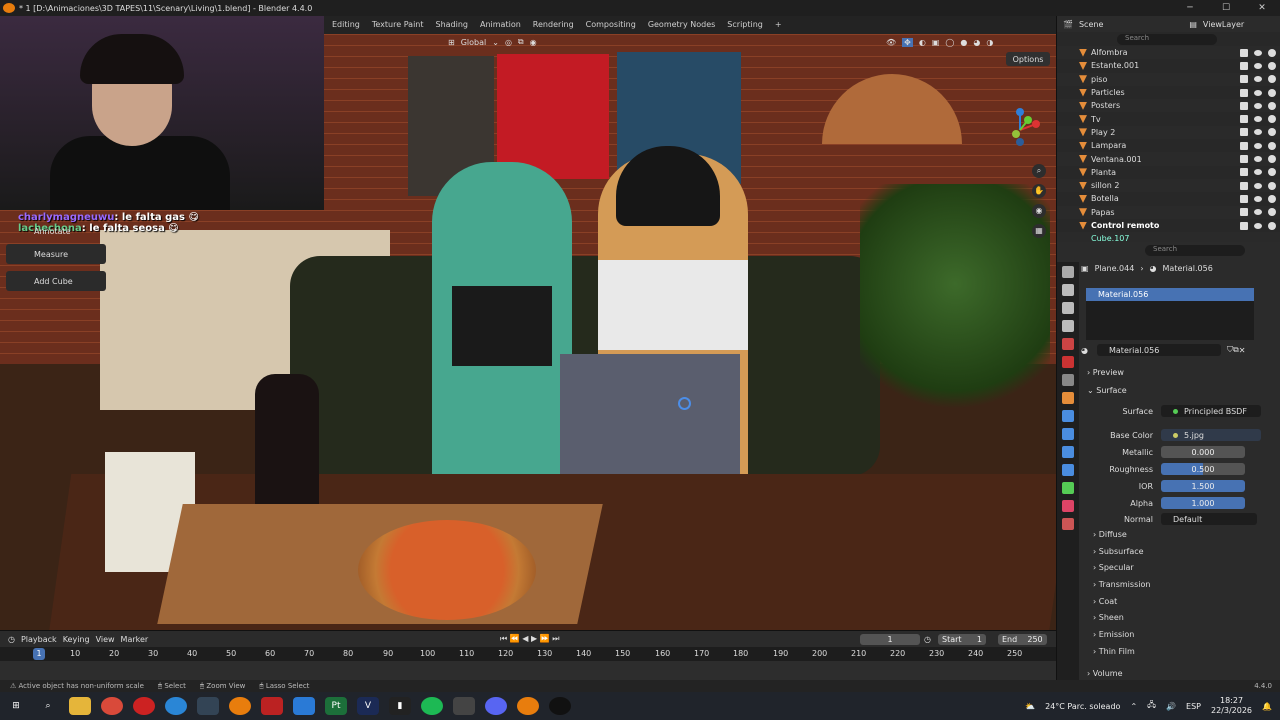 Image resolution: width=1280 pixels, height=720 pixels. I want to click on object-tab-icon, so click(1068, 398).